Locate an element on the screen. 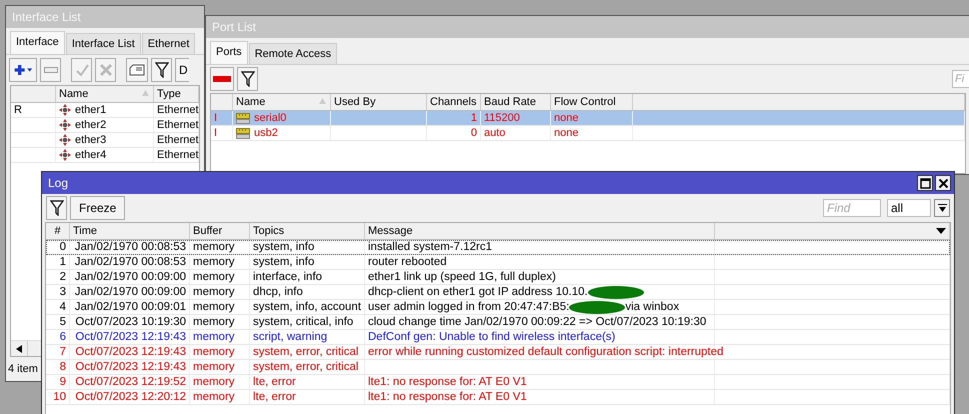 This screenshot has width=969, height=414. close-button is located at coordinates (943, 183).